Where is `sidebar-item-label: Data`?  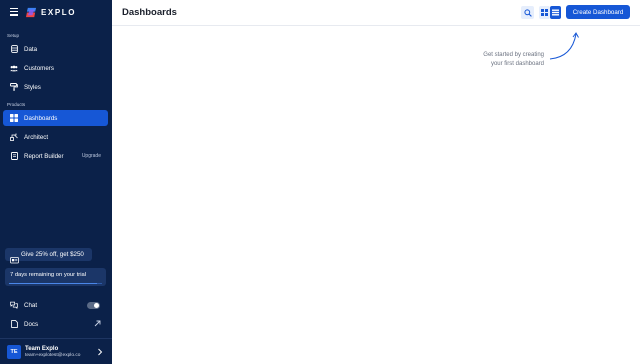 sidebar-item-label: Data is located at coordinates (31, 49).